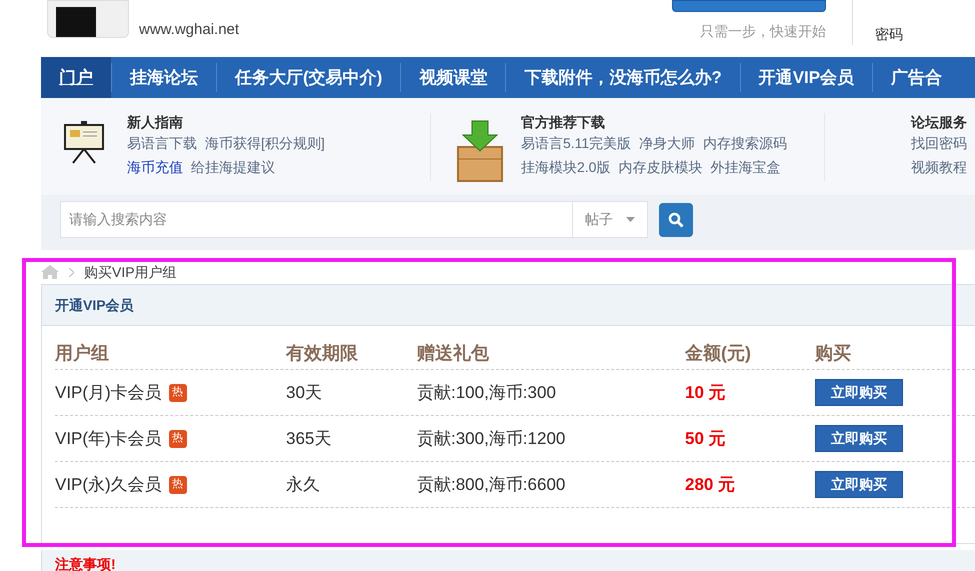  I want to click on table-cell-text: 贡献:100,海币:300, so click(487, 393).